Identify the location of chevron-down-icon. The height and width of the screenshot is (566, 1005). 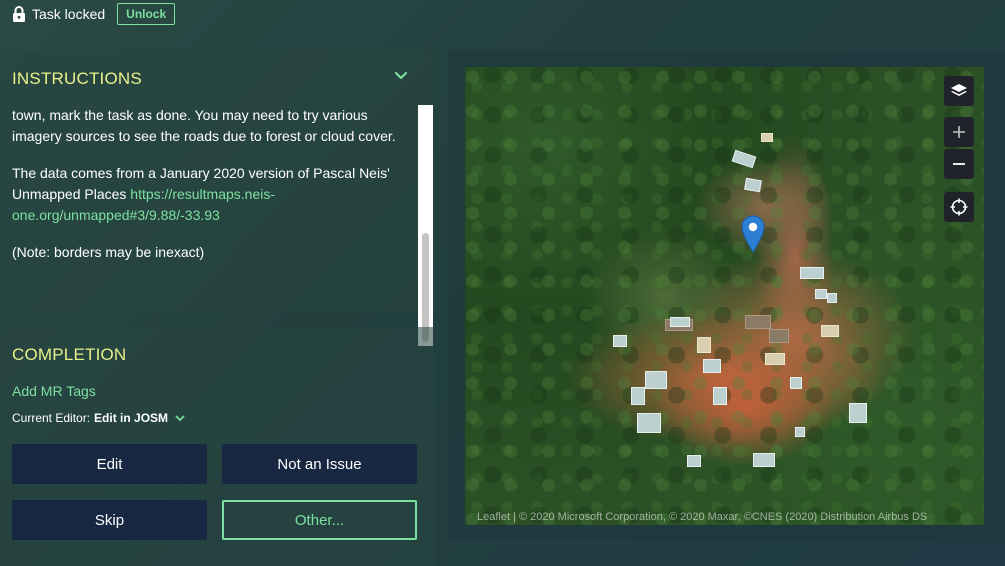
(180, 418).